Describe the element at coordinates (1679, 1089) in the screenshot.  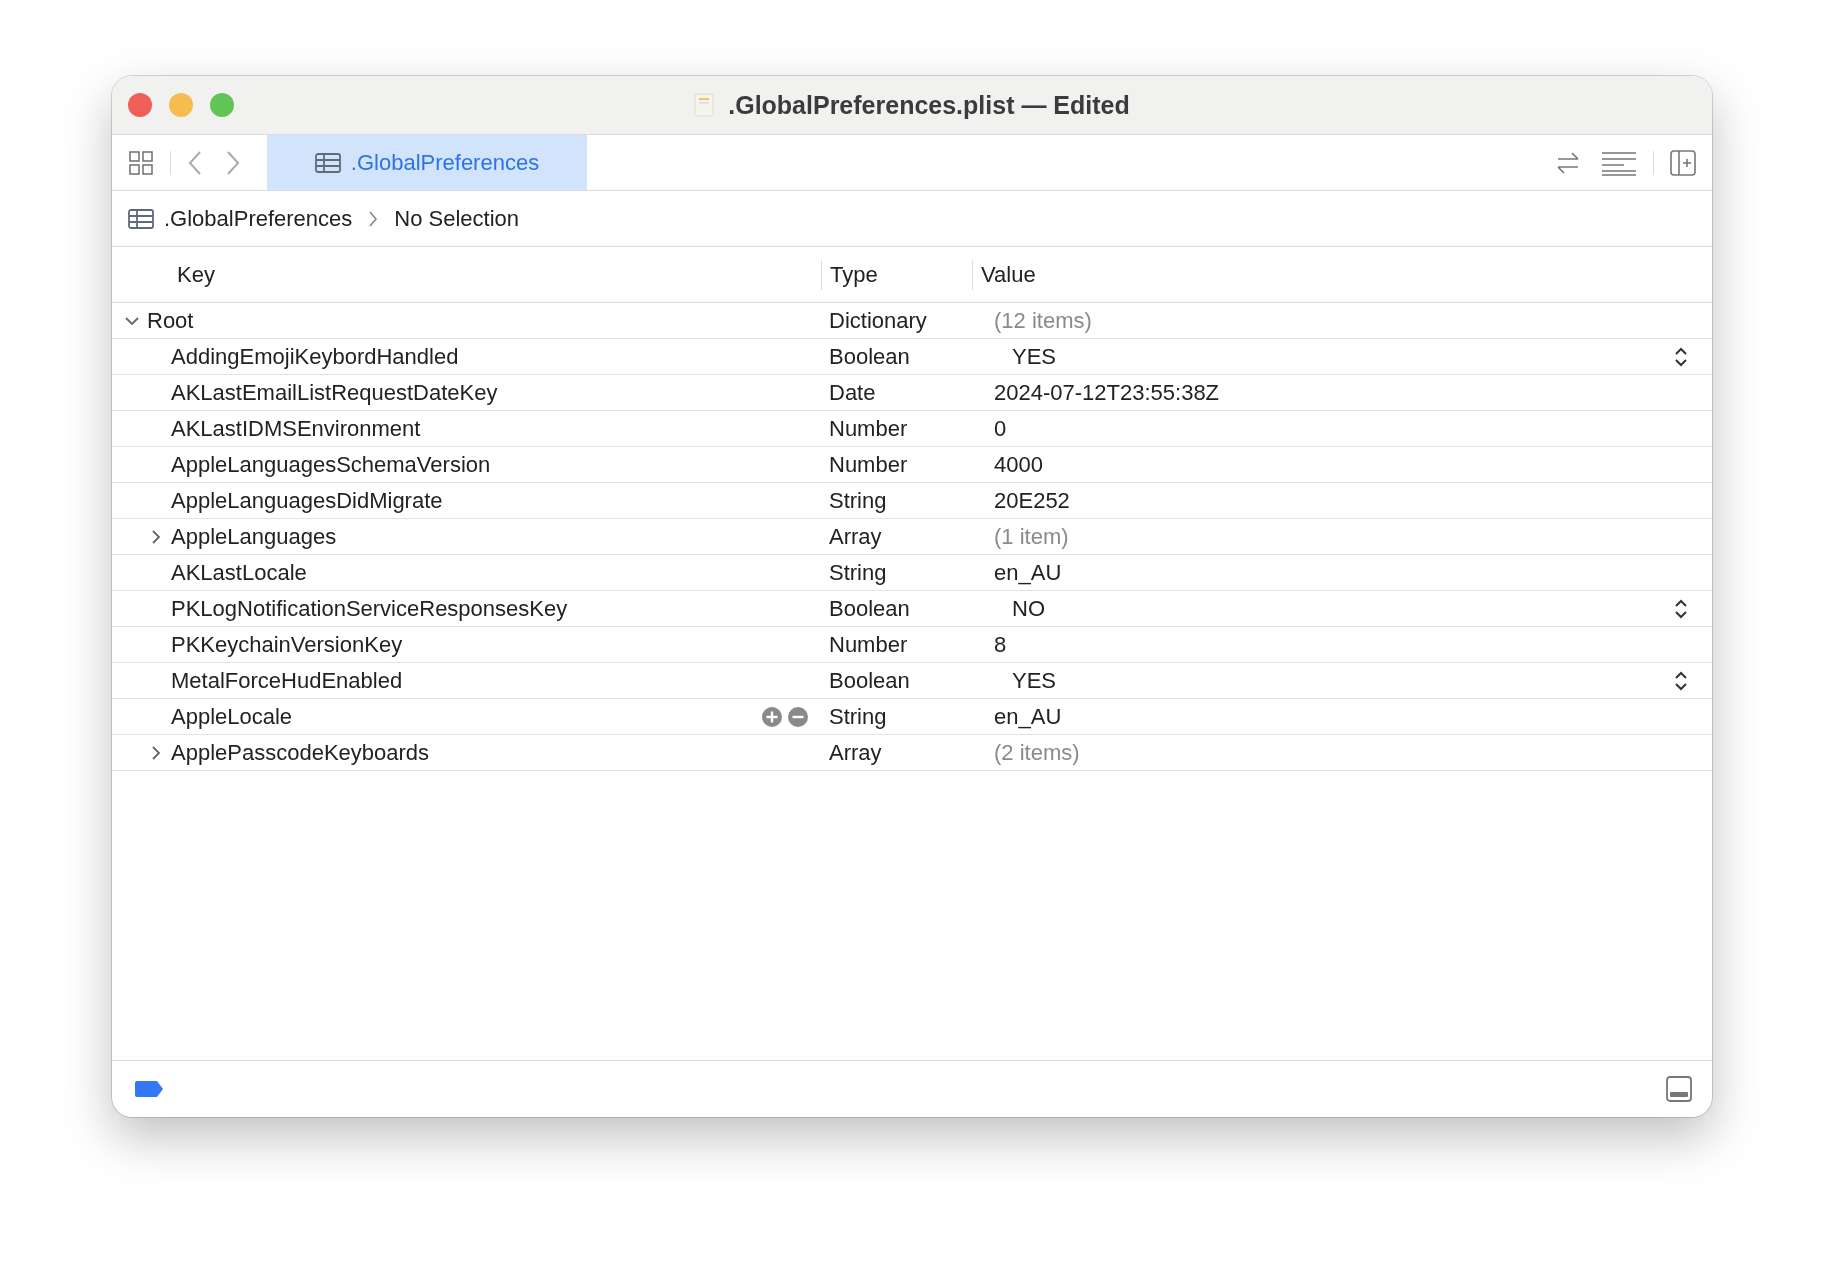
I see `bottom-panel-icon` at that location.